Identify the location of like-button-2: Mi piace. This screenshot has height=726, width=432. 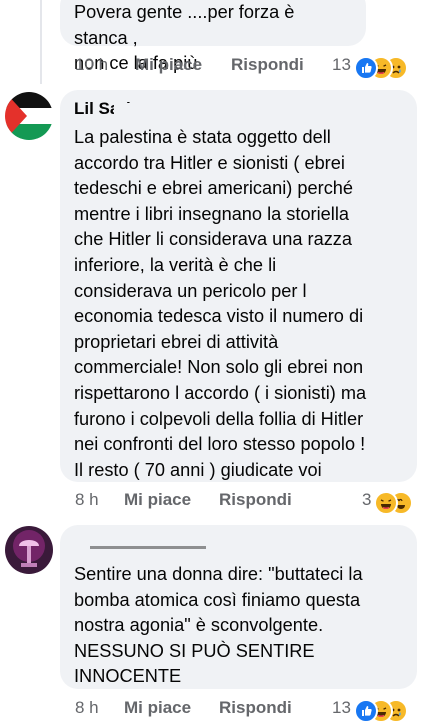
(157, 500).